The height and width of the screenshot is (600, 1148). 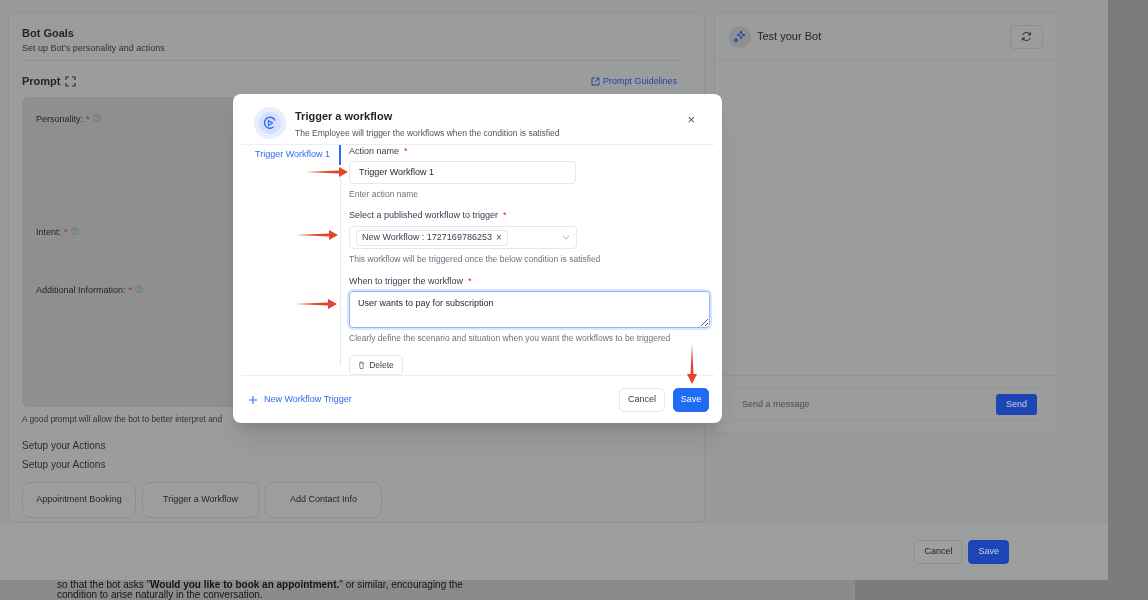 I want to click on field-hint: Enter action name, so click(x=384, y=194).